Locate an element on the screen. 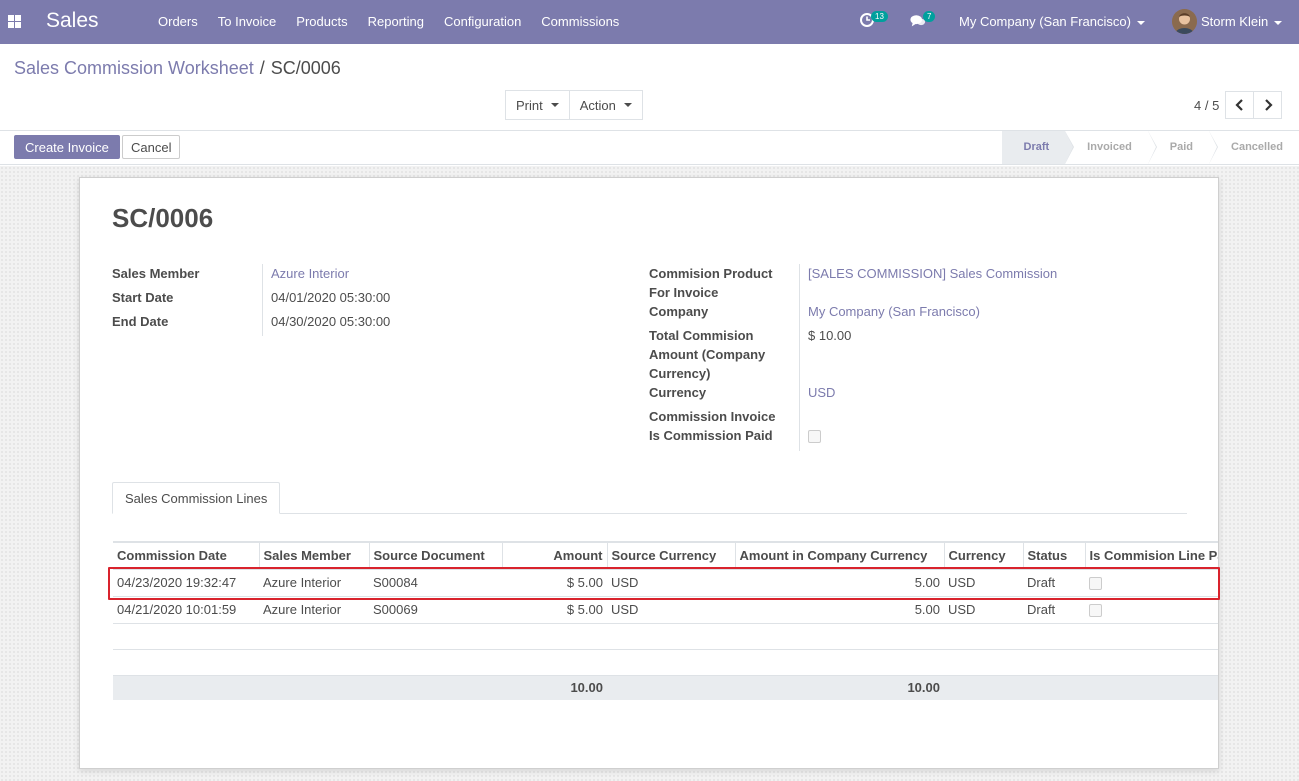  create-invoice-button: Create Invoice is located at coordinates (67, 147).